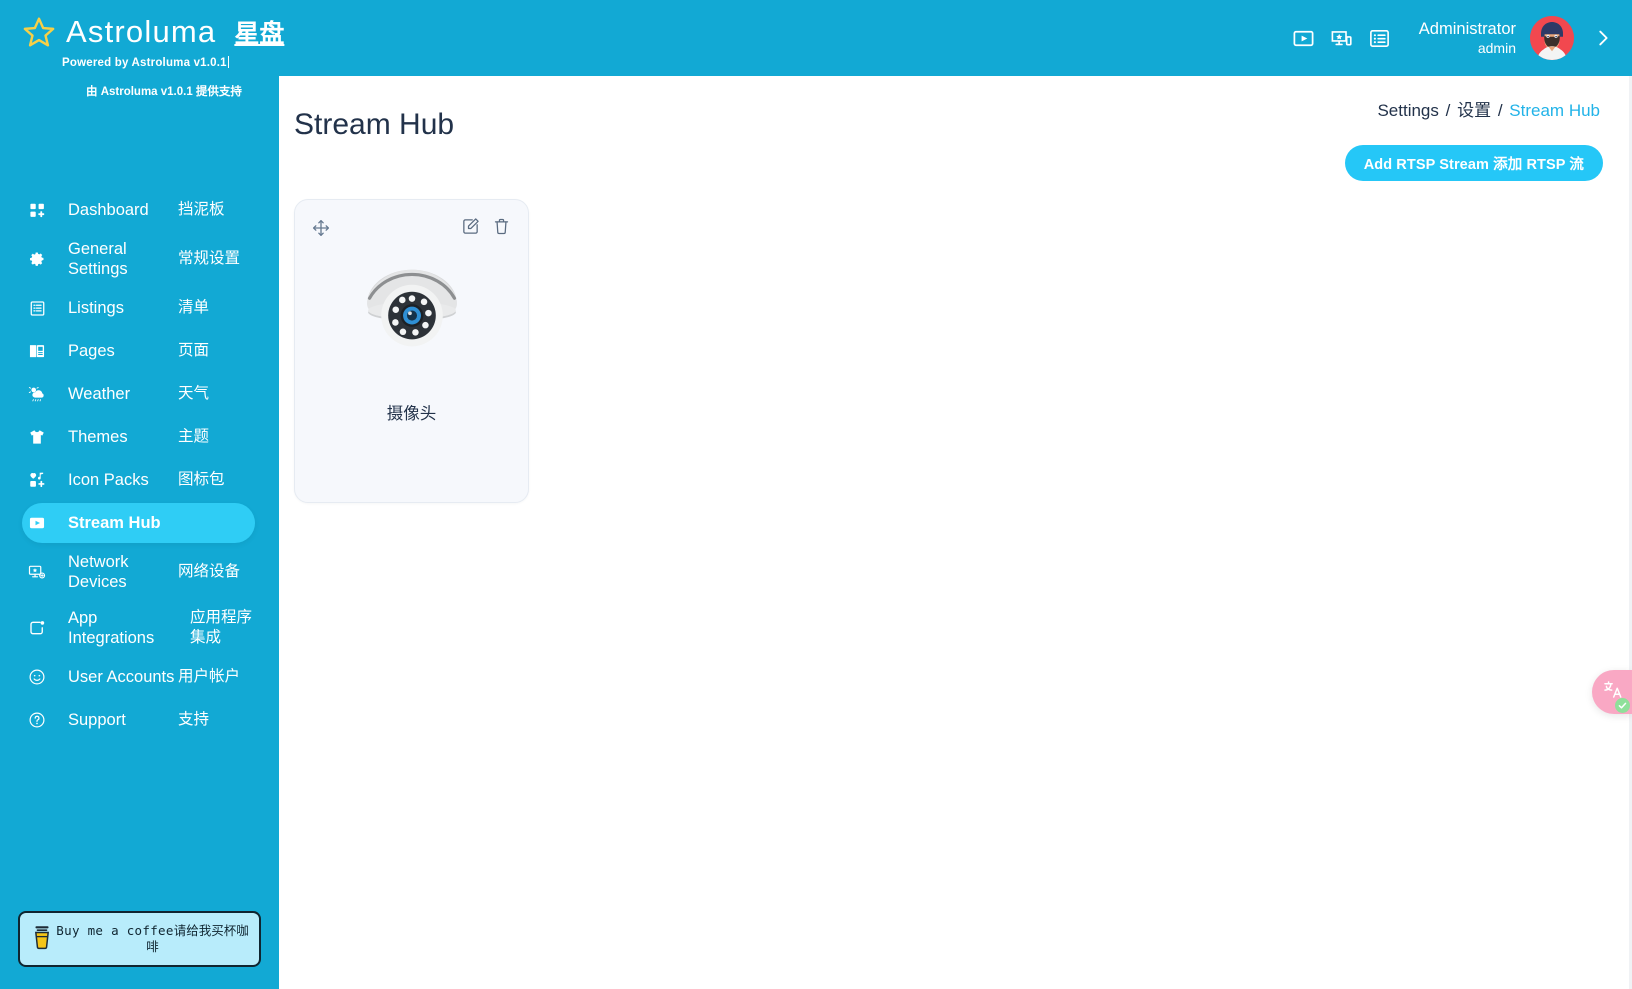 The width and height of the screenshot is (1632, 989). What do you see at coordinates (91, 351) in the screenshot?
I see `sidebar-item-label: Pages` at bounding box center [91, 351].